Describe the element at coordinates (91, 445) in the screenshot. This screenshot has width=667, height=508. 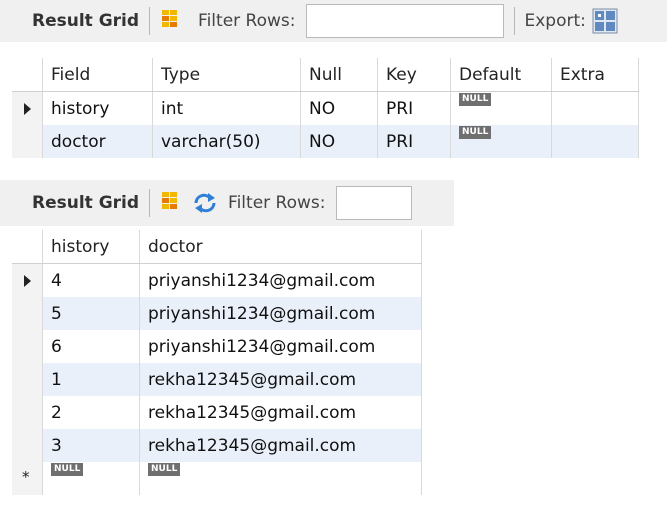
I see `cell-history: 3` at that location.